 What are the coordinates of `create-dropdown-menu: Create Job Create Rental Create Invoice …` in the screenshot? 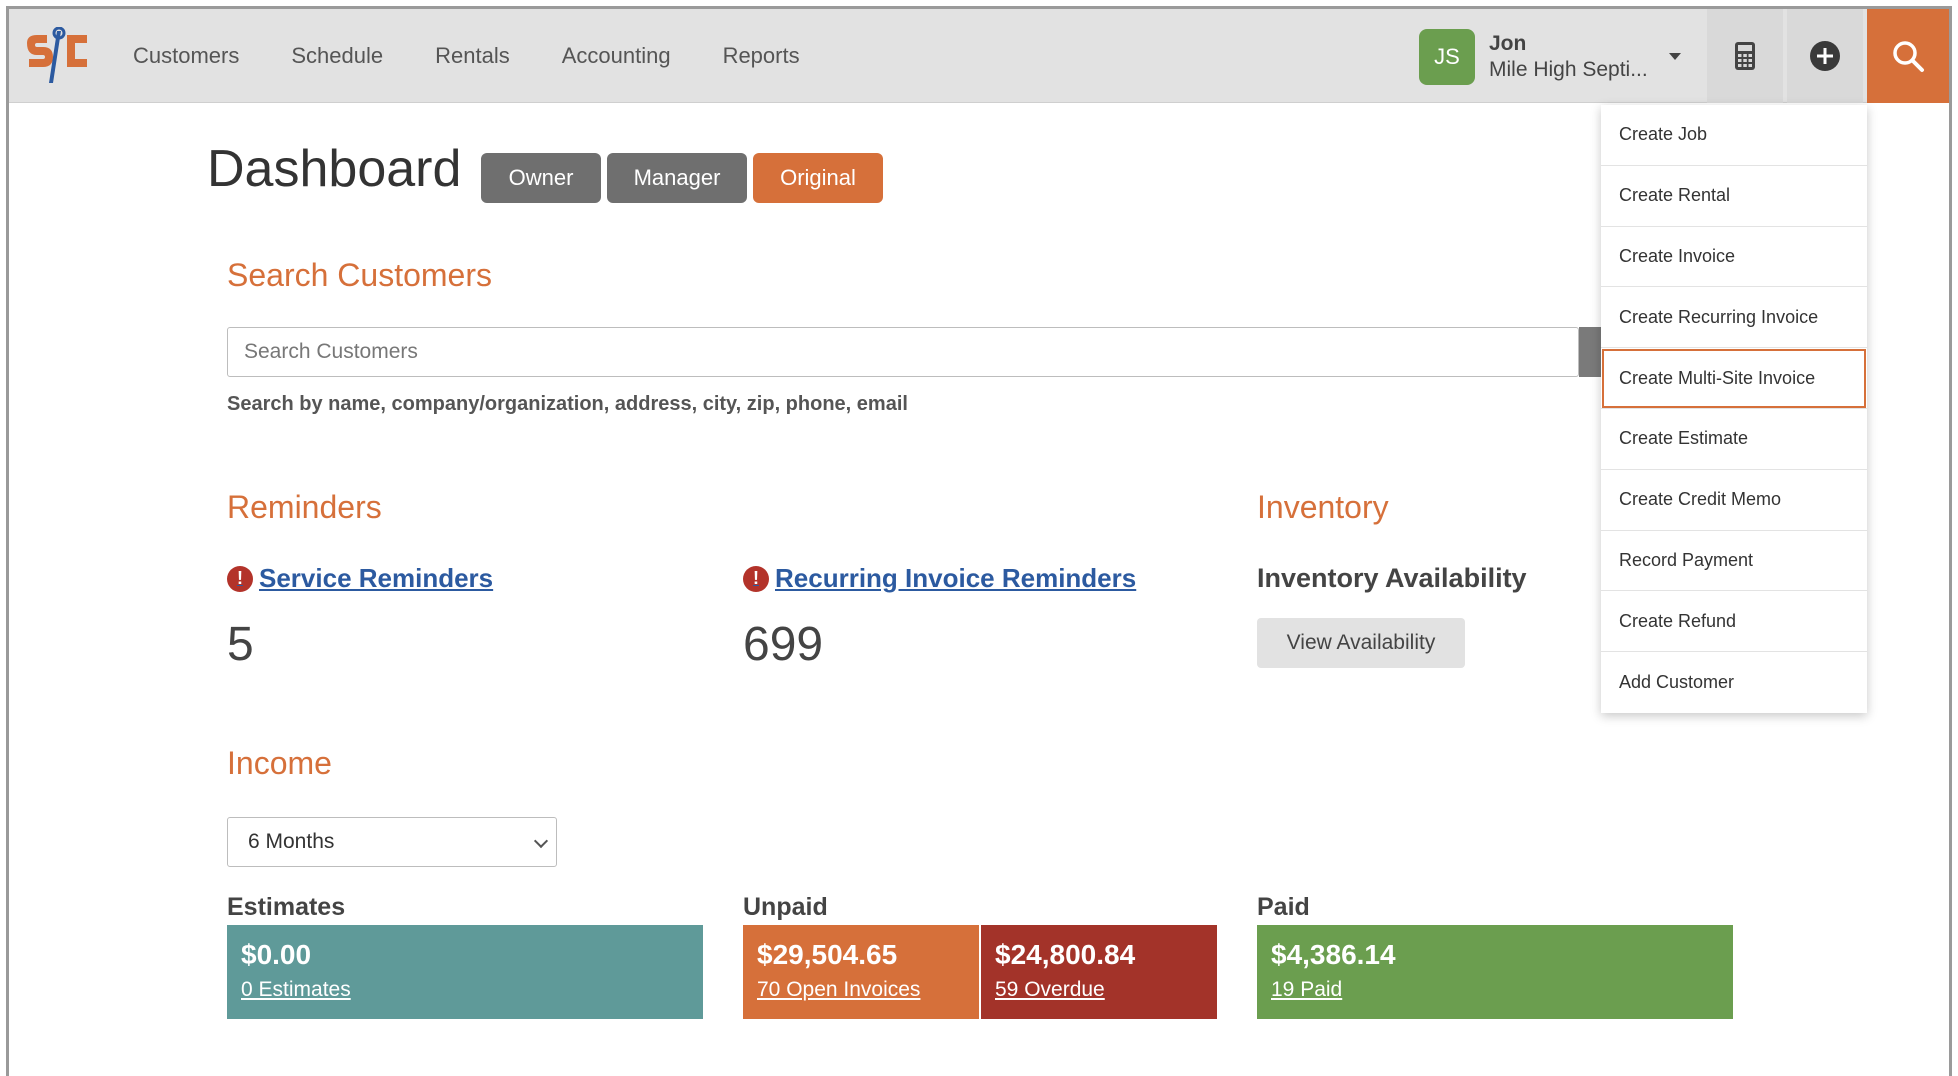 It's located at (1734, 409).